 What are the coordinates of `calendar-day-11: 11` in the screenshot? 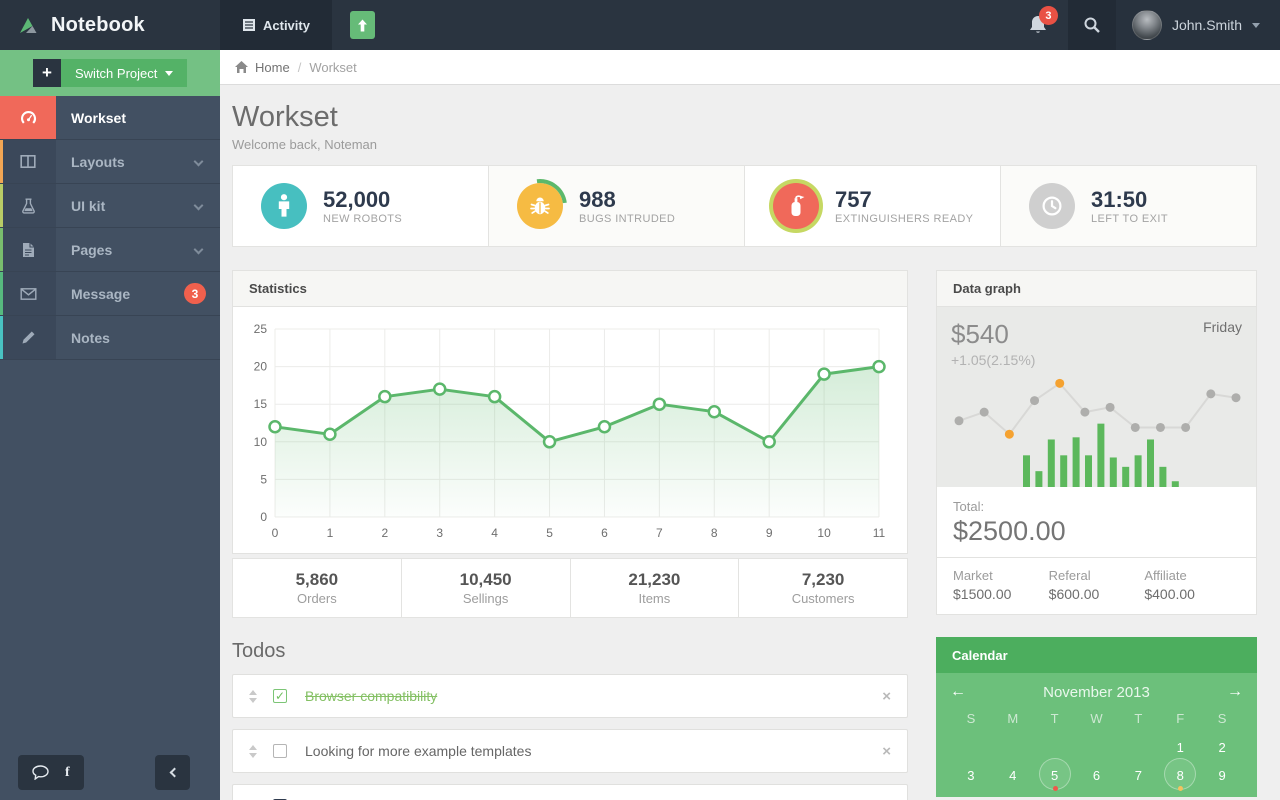 It's located at (1013, 793).